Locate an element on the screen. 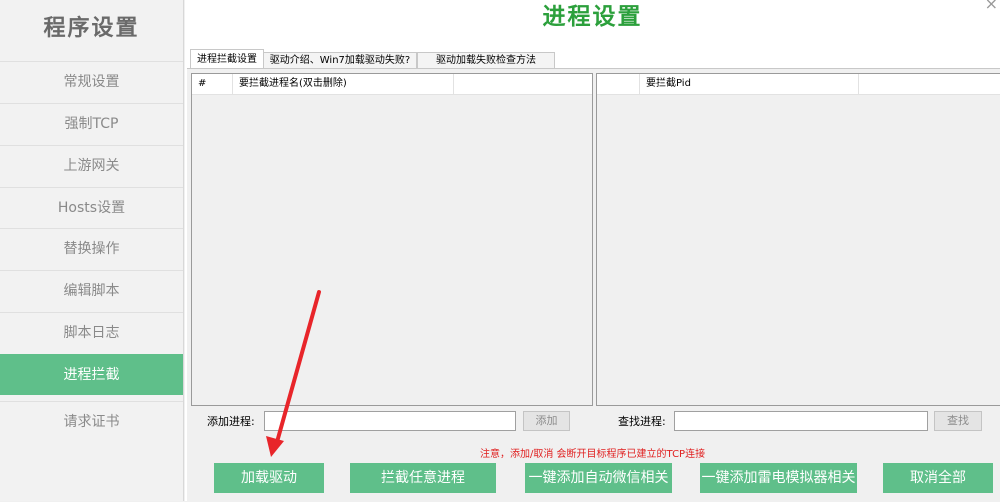 This screenshot has height=502, width=1000. sidebar-item-replace-operations: 替换操作 is located at coordinates (91, 248).